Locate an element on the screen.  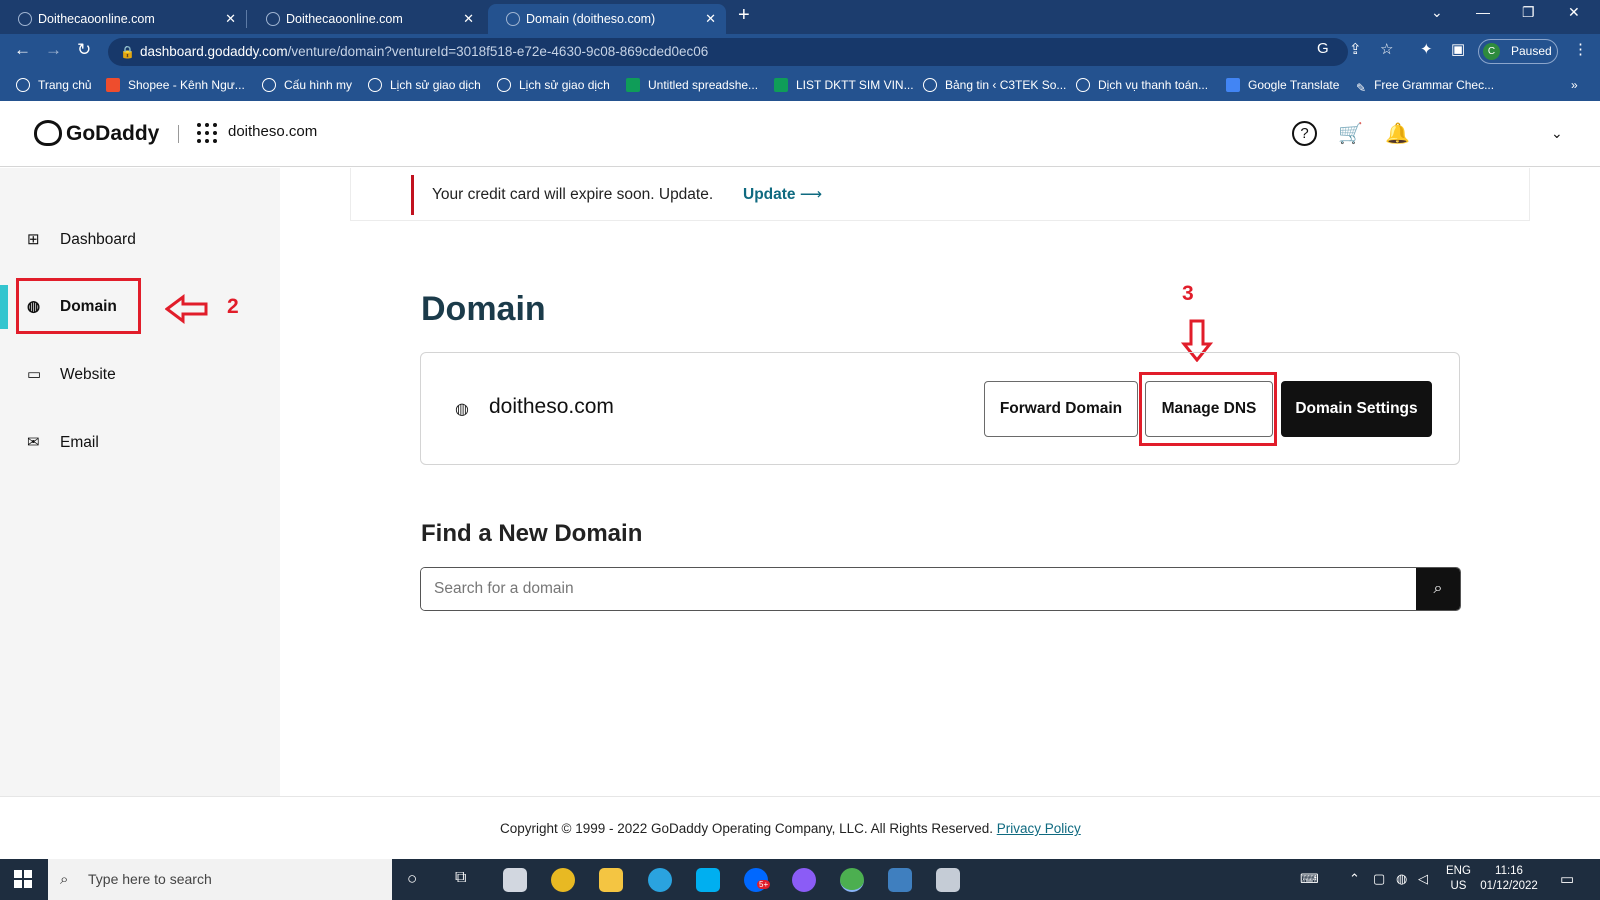
skype-icon is located at coordinates (708, 880).